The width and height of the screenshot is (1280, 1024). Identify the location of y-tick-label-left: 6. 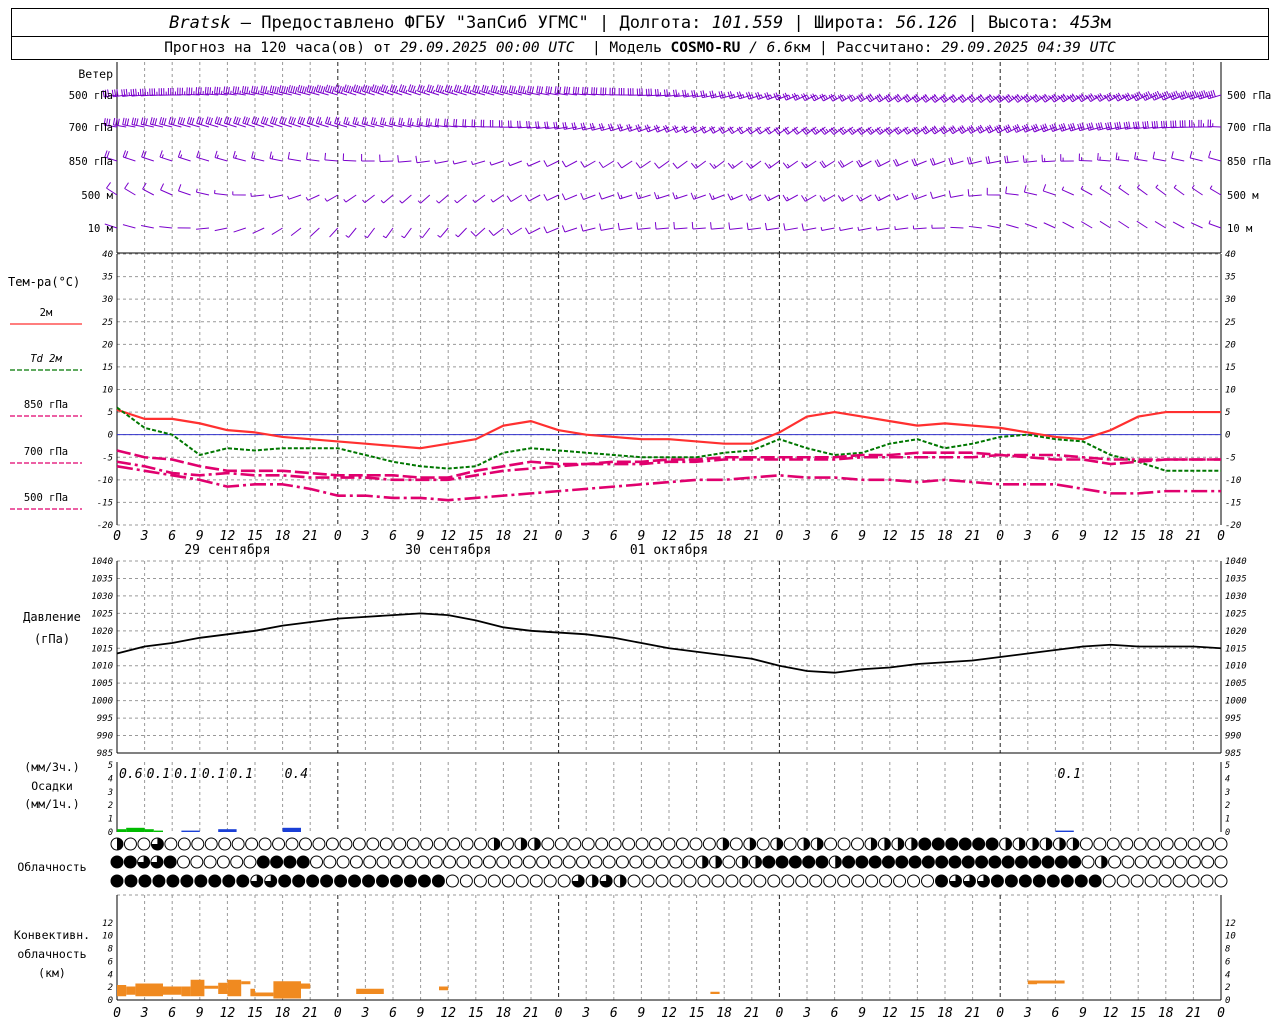
(110, 962).